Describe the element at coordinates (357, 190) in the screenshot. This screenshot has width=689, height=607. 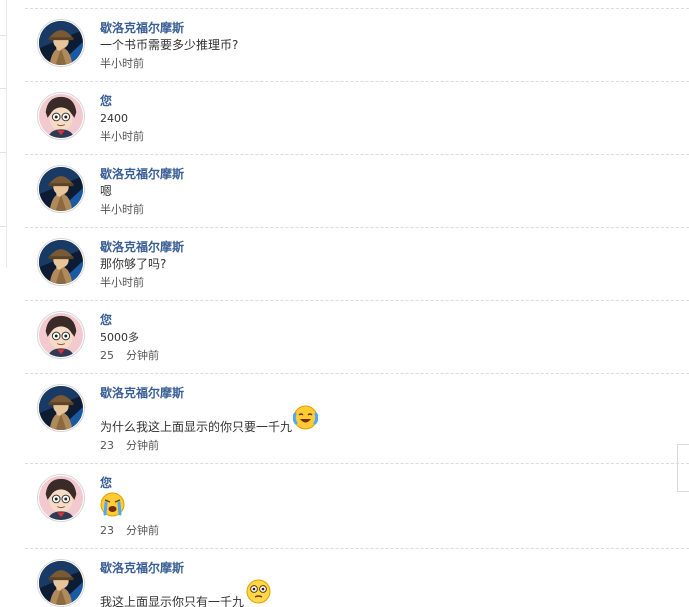
I see `message-row: 歇洛克福尔摩斯 嗯 半小时前` at that location.